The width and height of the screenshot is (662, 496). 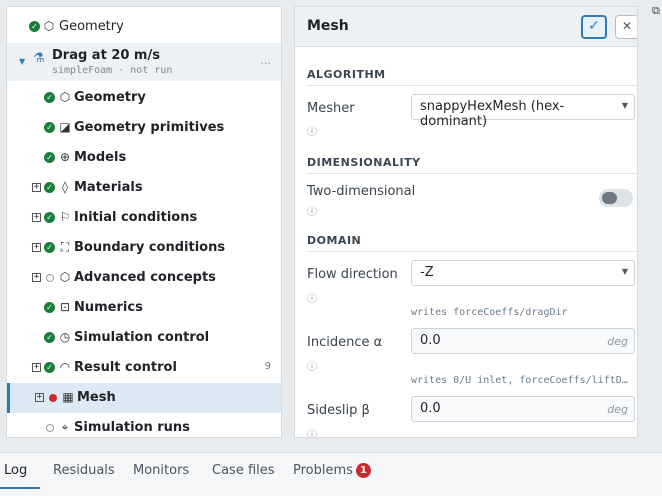 What do you see at coordinates (338, 410) in the screenshot?
I see `sideslip-label: Sideslip β` at bounding box center [338, 410].